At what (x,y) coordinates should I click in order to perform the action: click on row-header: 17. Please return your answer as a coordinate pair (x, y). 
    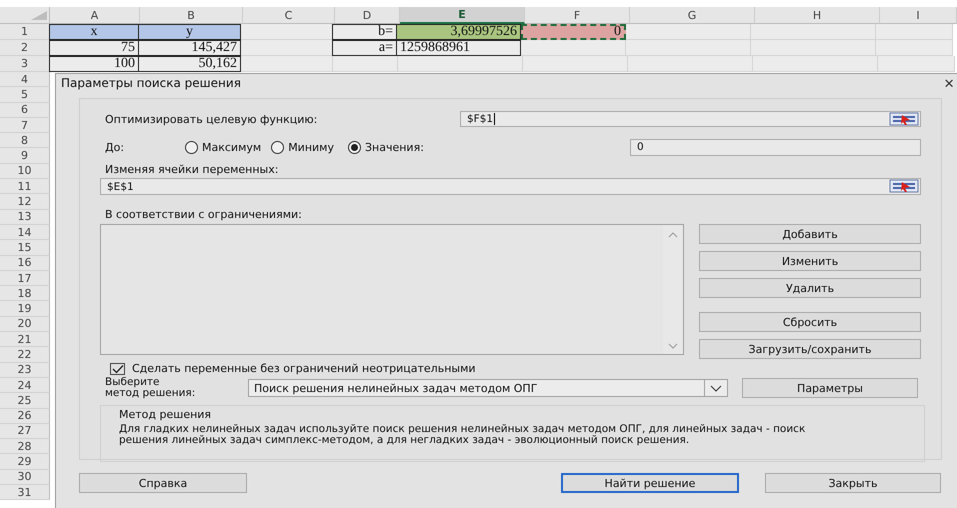
    Looking at the image, I should click on (25, 278).